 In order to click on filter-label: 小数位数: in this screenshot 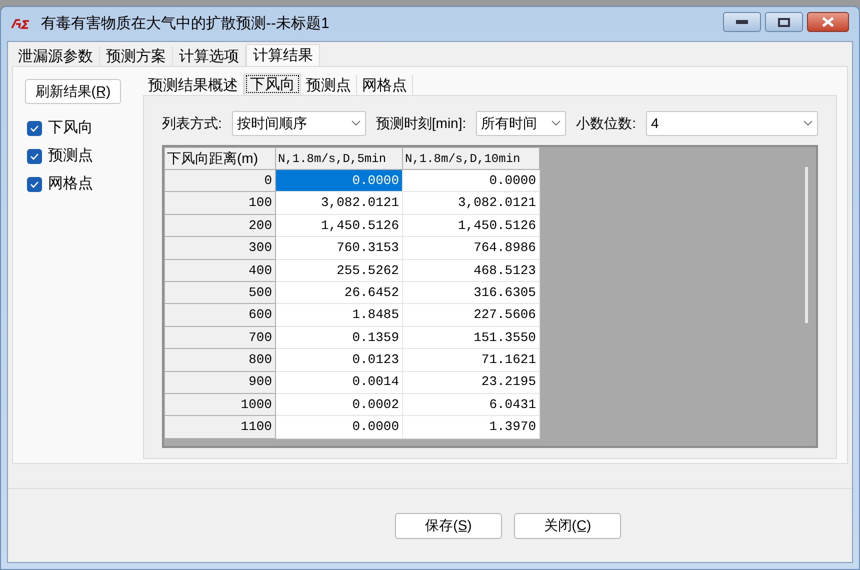, I will do `click(606, 123)`.